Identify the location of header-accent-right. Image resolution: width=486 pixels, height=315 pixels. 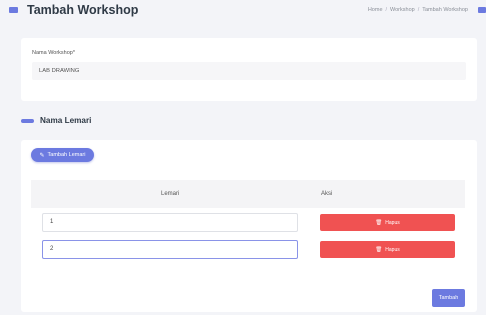
(482, 10).